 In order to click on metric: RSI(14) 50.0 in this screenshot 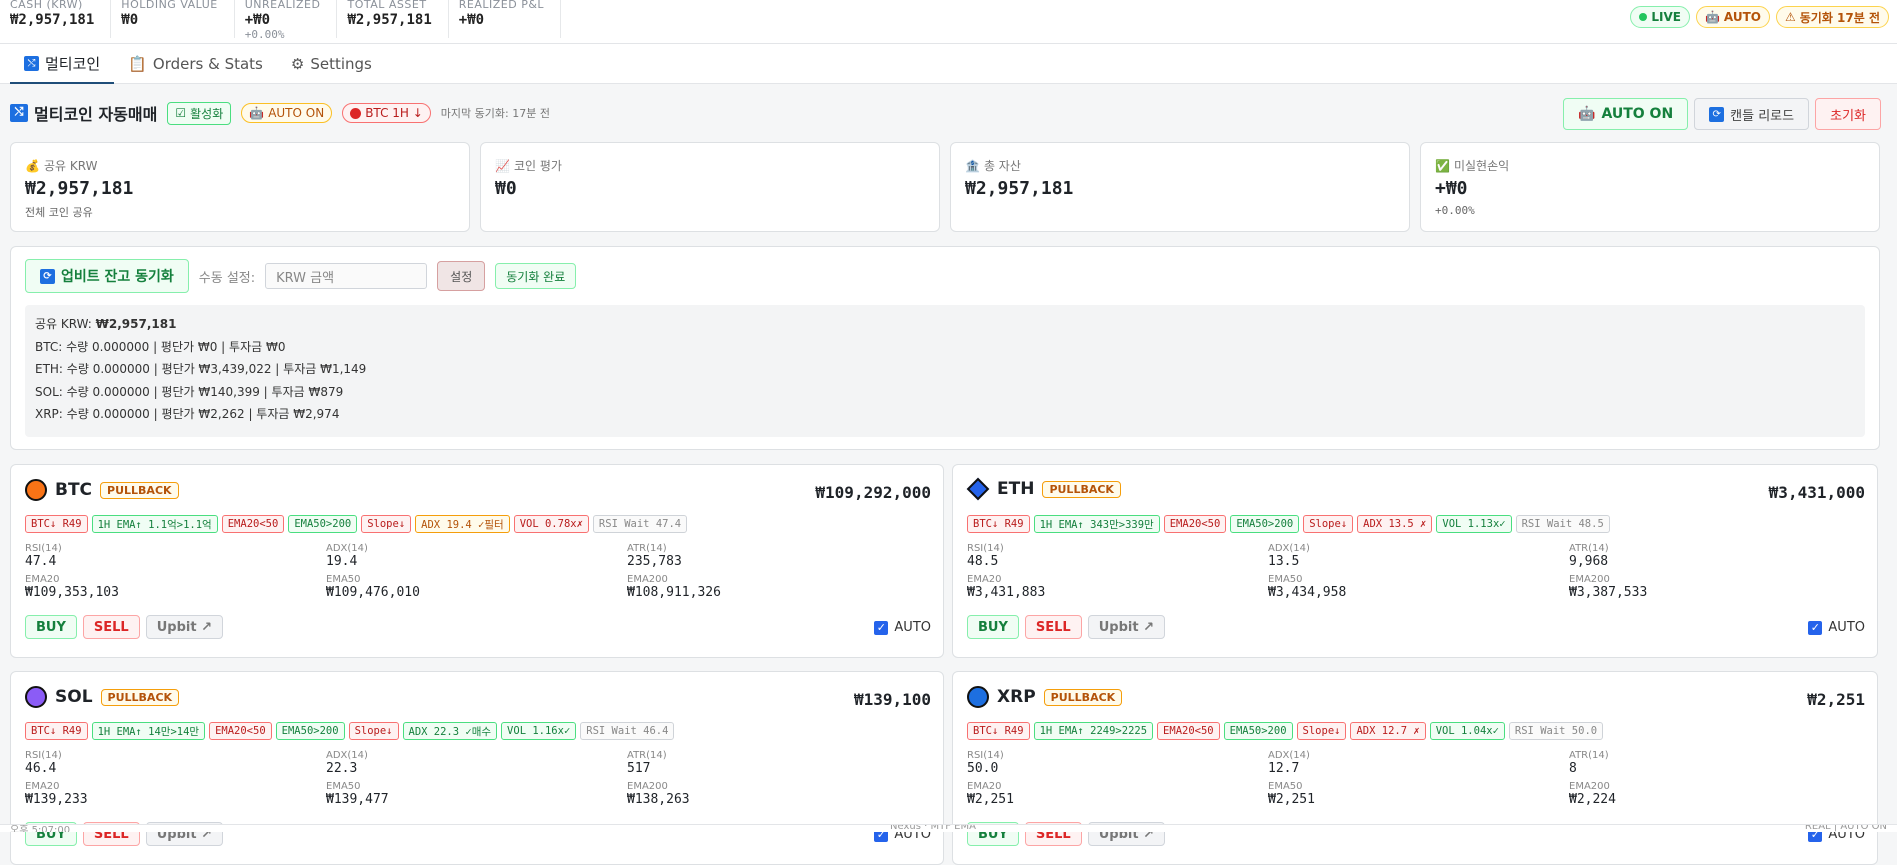, I will do `click(1117, 763)`.